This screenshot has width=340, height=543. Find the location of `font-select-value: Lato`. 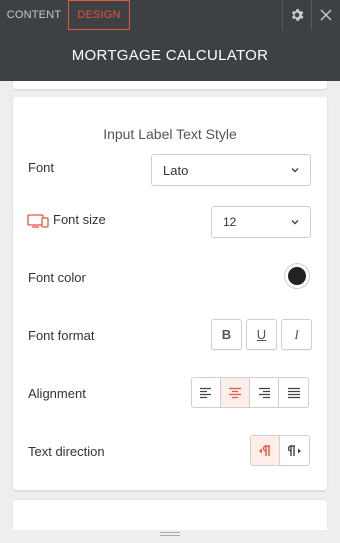

font-select-value: Lato is located at coordinates (176, 170).